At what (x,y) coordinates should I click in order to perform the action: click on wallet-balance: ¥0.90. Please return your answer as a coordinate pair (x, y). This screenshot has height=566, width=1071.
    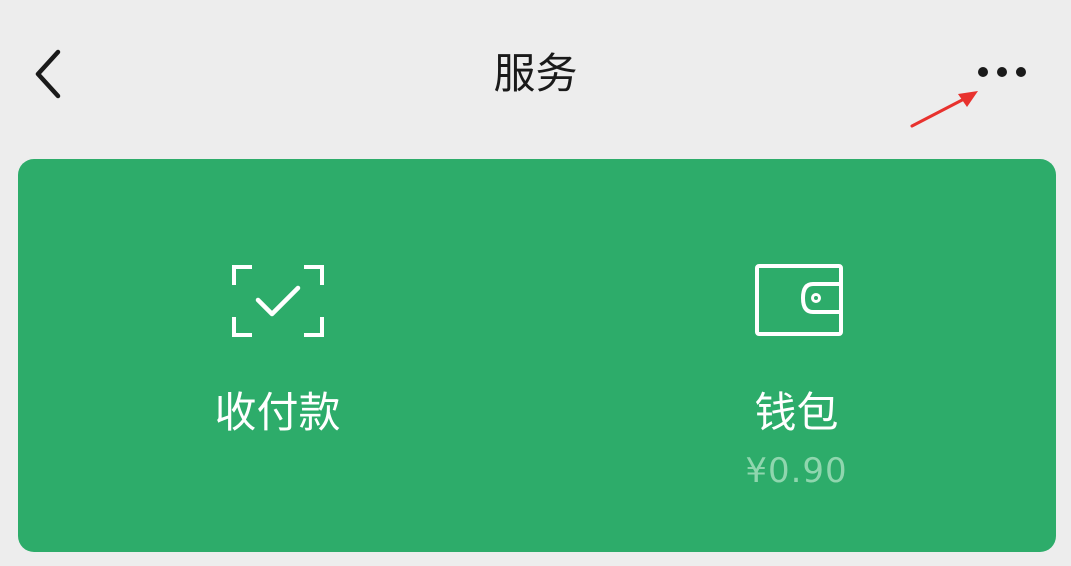
    Looking at the image, I should click on (796, 471).